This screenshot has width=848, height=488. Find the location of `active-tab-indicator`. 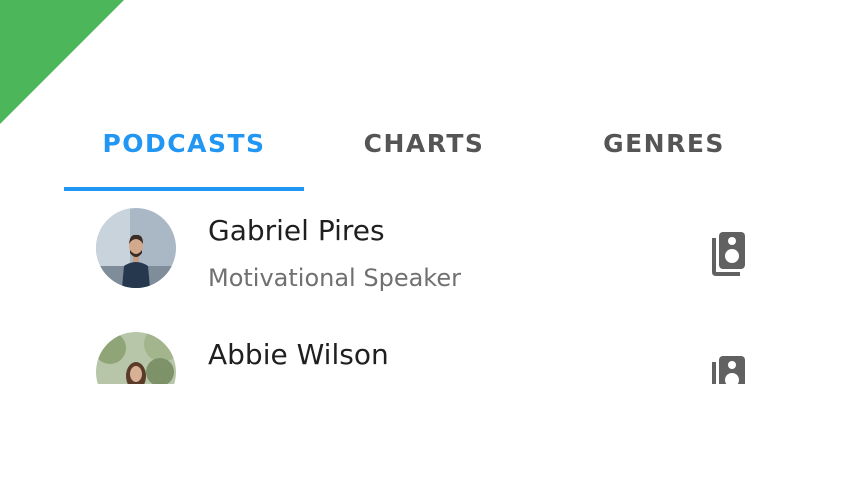

active-tab-indicator is located at coordinates (184, 189).